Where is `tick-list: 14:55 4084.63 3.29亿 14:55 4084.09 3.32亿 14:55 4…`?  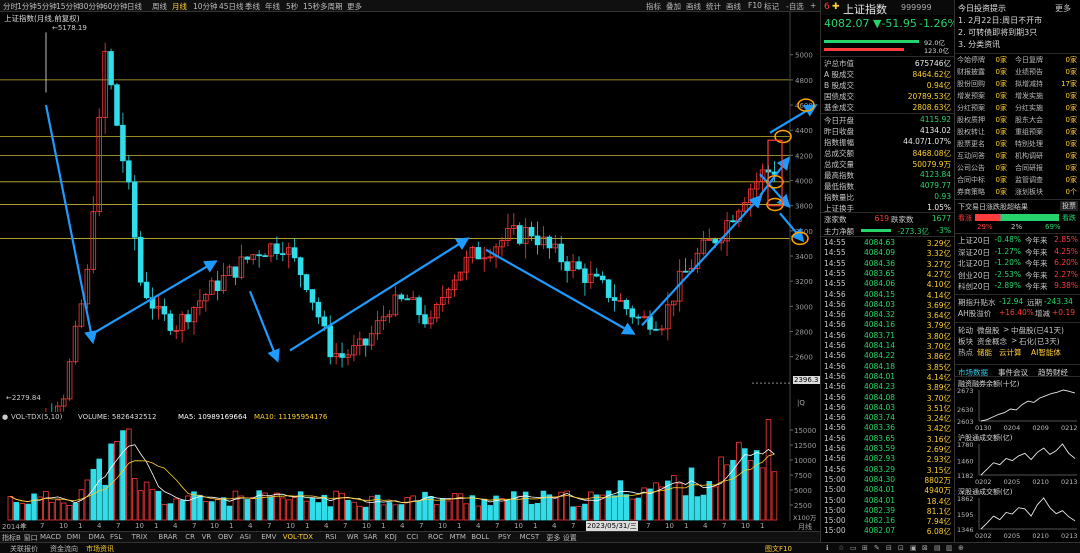 tick-list: 14:55 4084.63 3.29亿 14:55 4084.09 3.32亿 14:55 4… is located at coordinates (887, 388).